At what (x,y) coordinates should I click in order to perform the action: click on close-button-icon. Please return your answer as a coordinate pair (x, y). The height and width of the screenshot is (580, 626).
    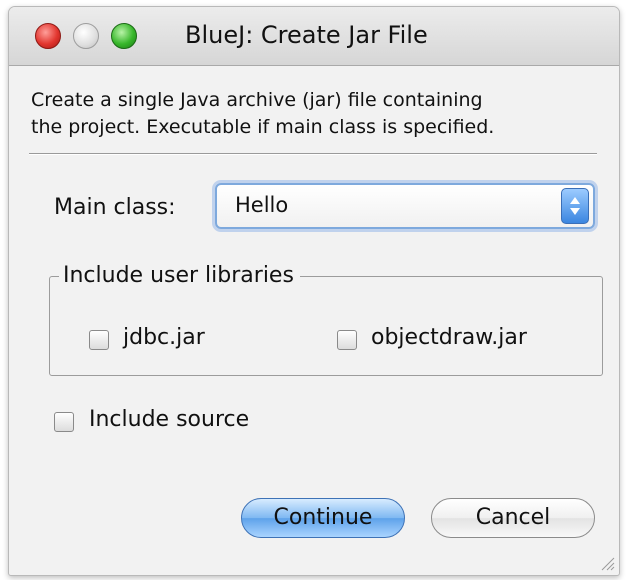
    Looking at the image, I should click on (48, 36).